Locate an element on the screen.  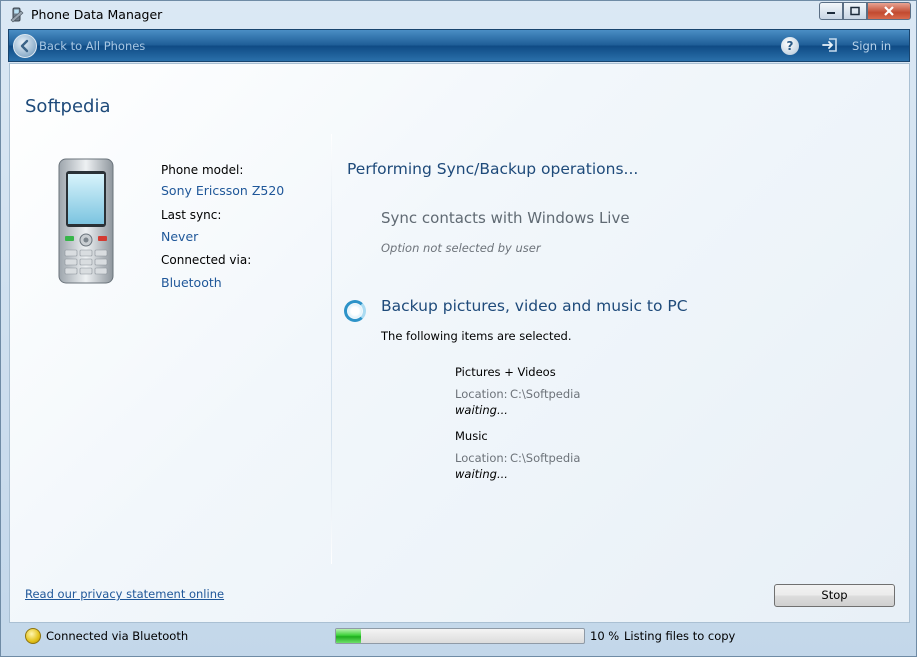
progress-spinner-icon is located at coordinates (355, 311).